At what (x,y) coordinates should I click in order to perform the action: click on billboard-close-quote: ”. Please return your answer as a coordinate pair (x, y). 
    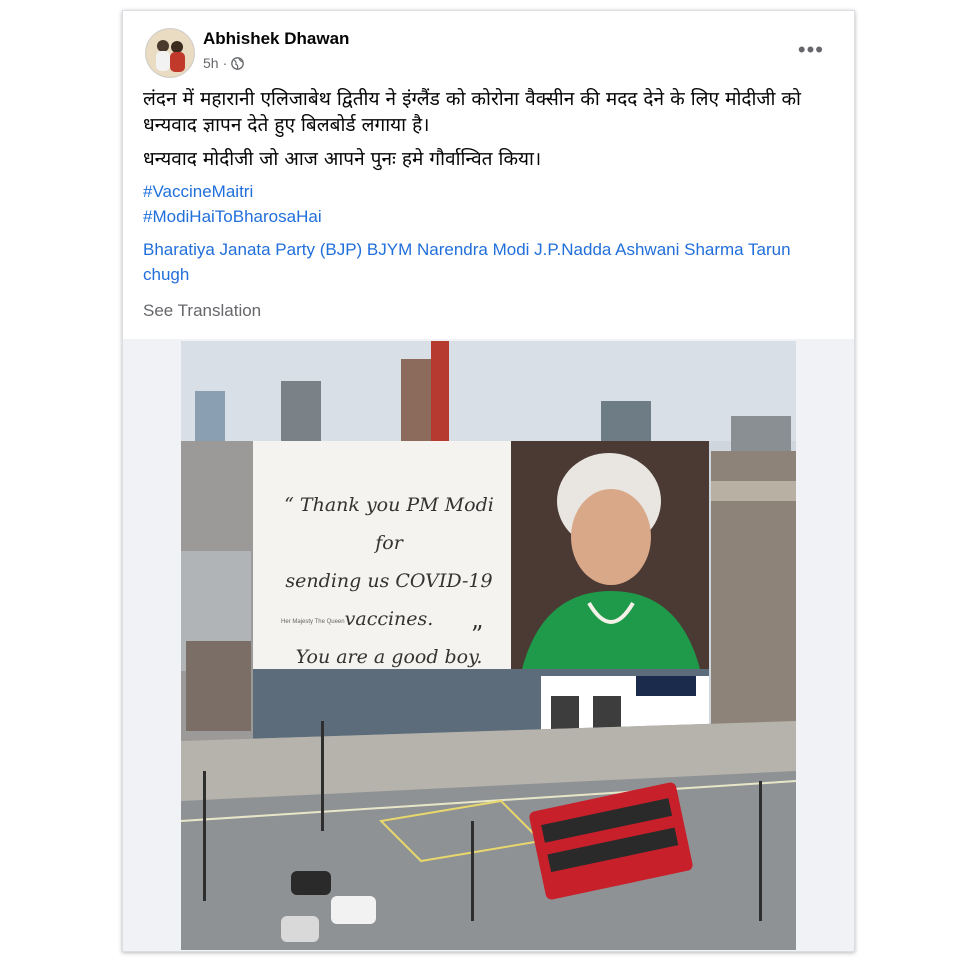
    Looking at the image, I should click on (477, 635).